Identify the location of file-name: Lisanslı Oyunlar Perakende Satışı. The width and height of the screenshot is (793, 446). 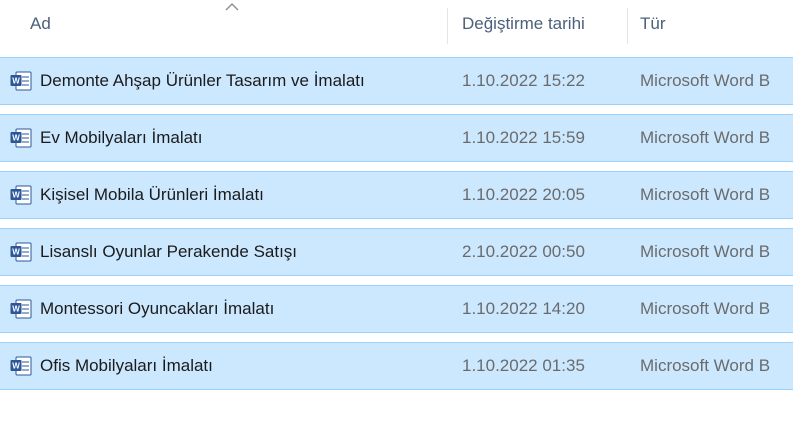
(169, 251).